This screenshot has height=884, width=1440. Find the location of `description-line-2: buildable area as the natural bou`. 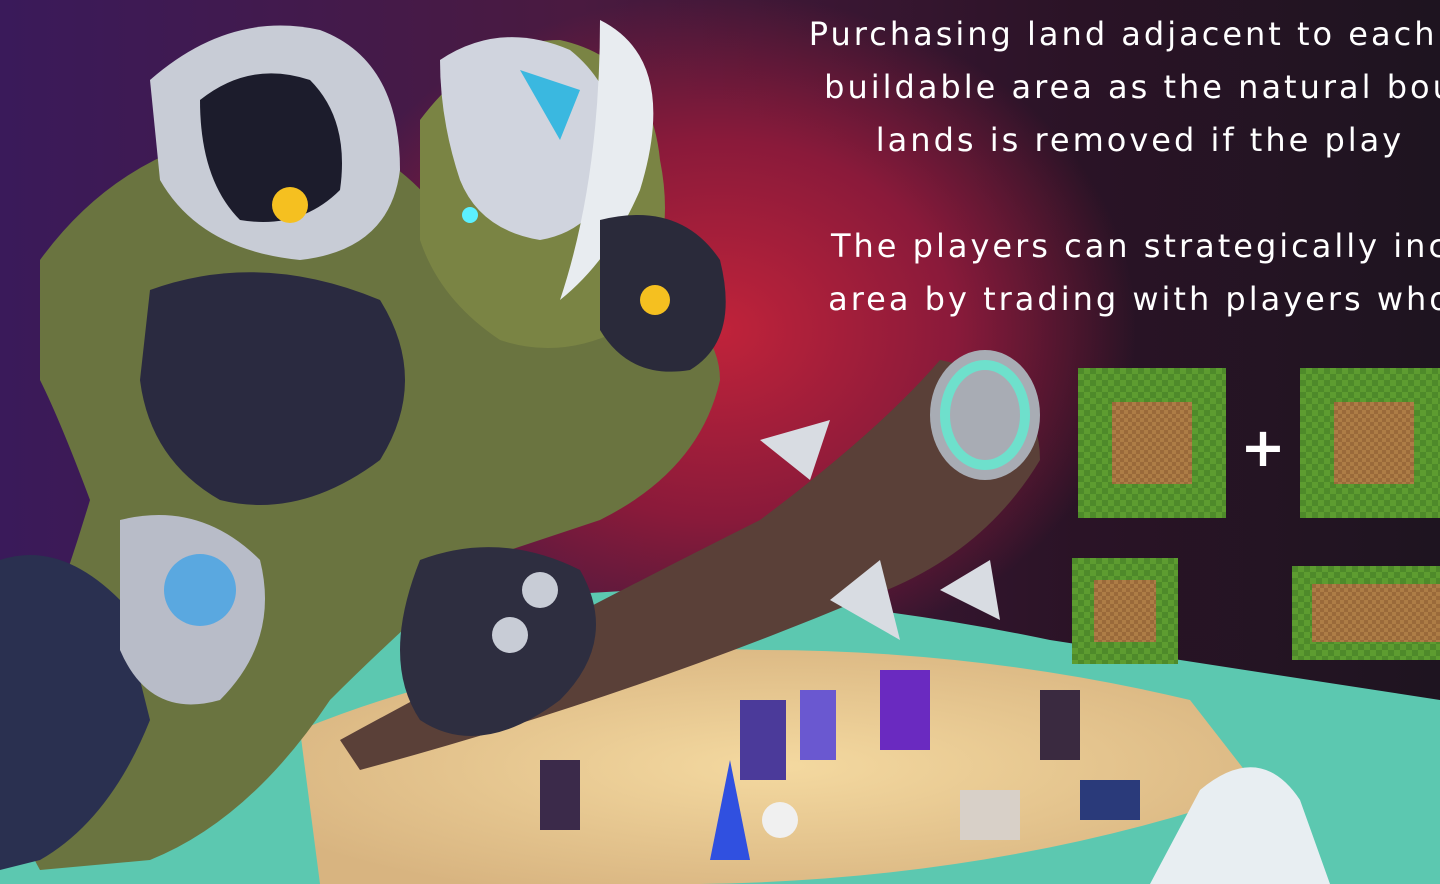

description-line-2: buildable area as the natural bou is located at coordinates (1132, 87).